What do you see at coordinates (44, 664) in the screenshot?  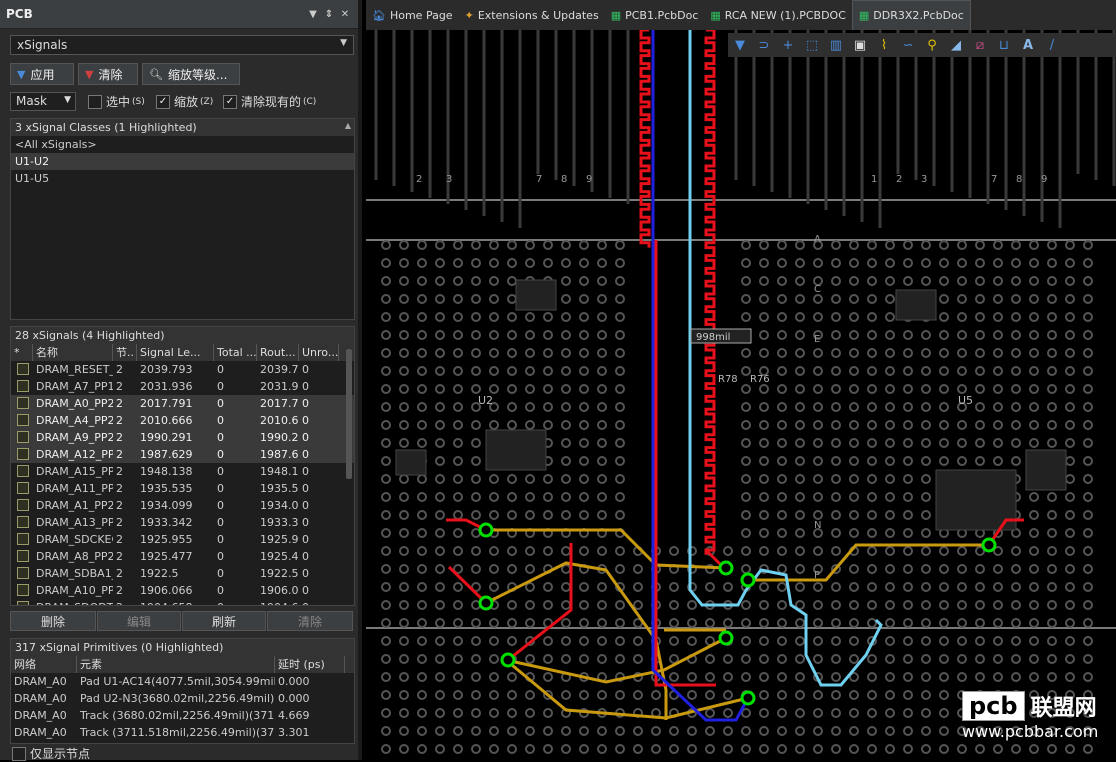 I see `col-header-net: 网络` at bounding box center [44, 664].